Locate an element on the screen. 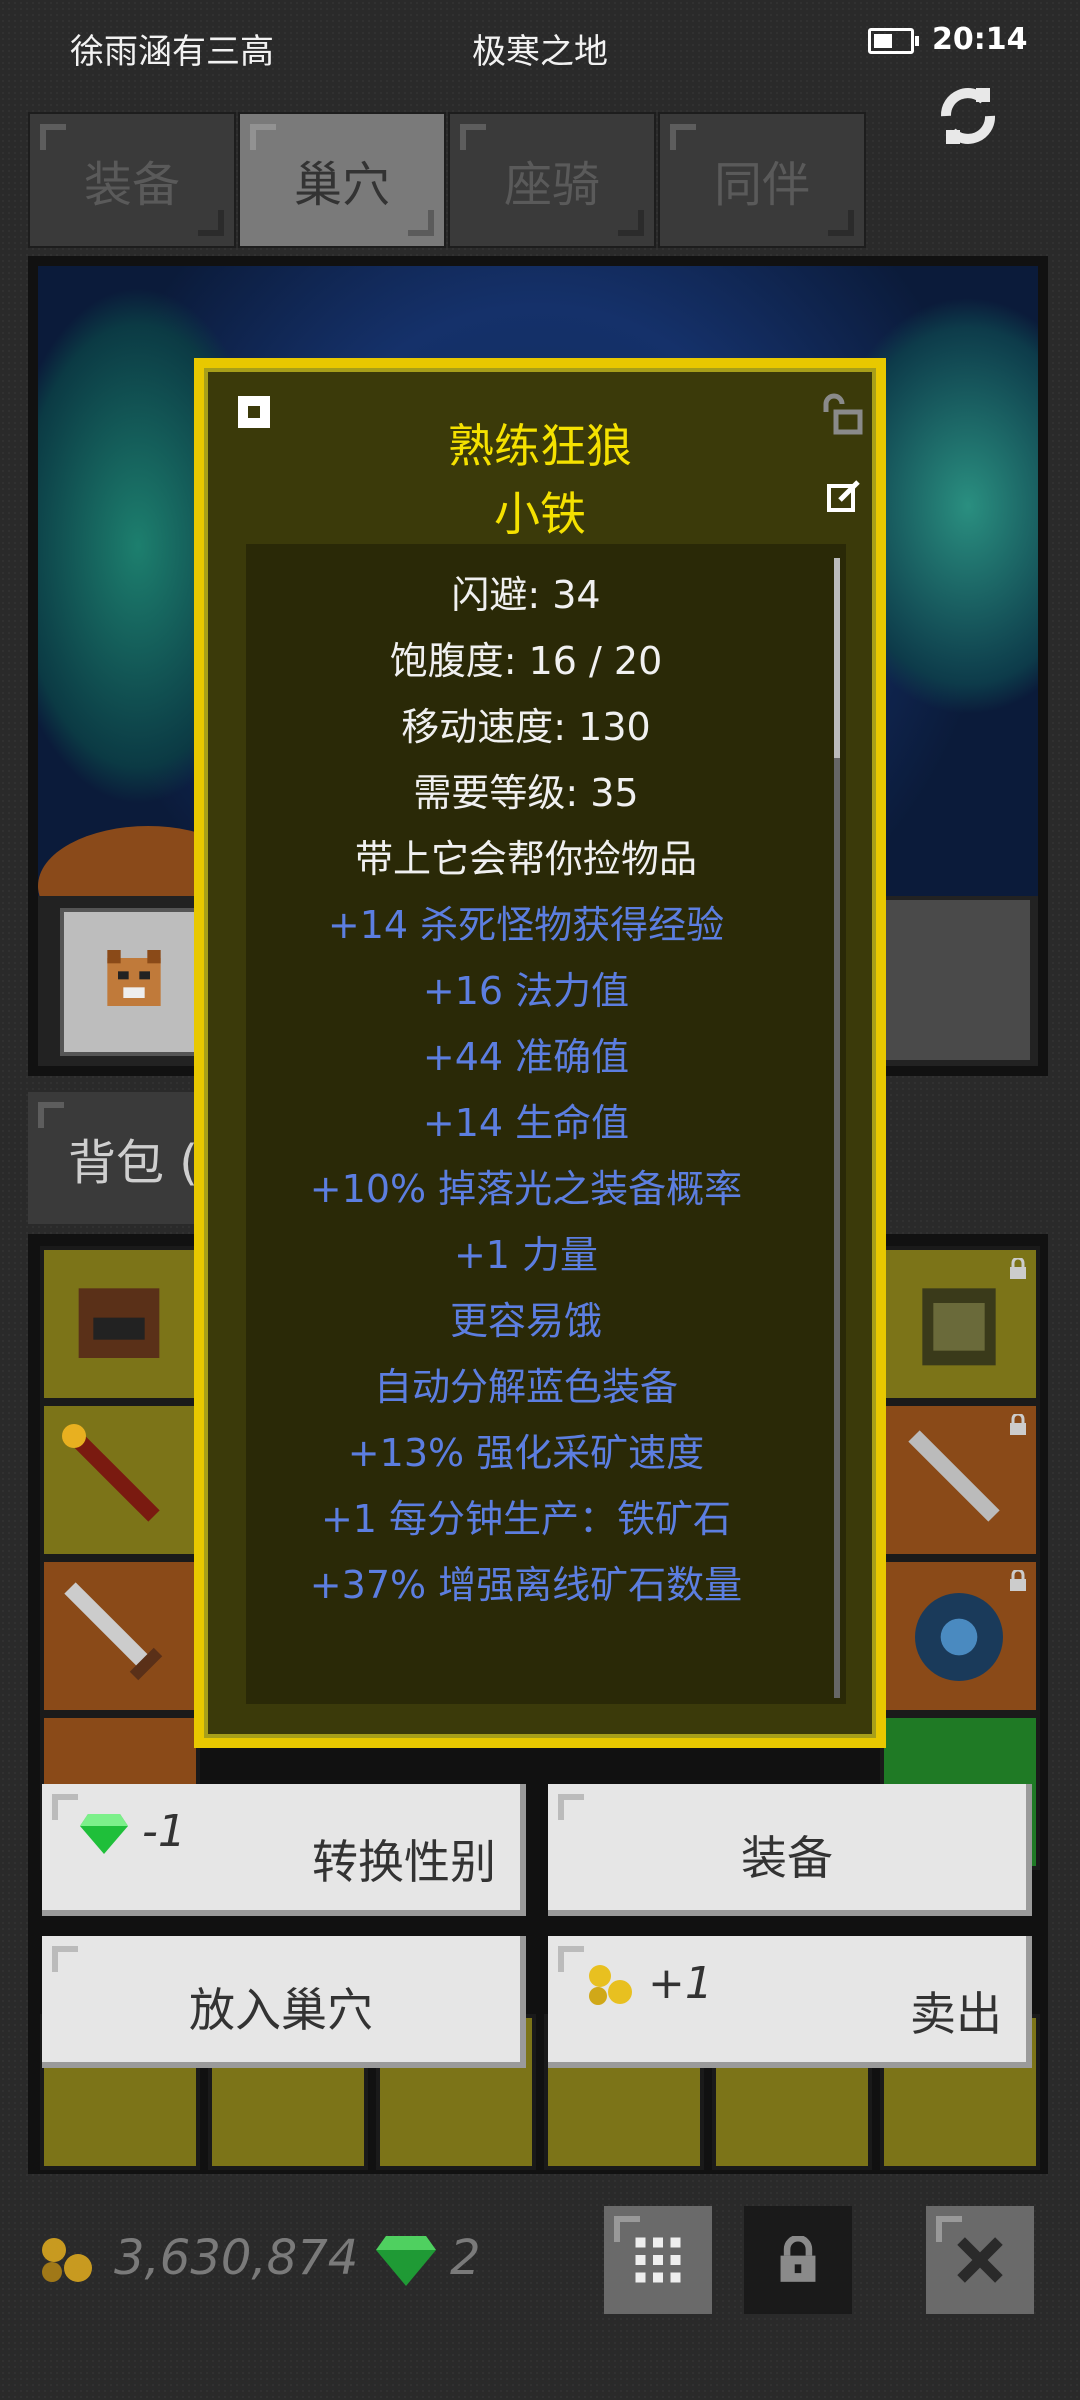  bonus-stat-line: 自动分解蓝色装备 is located at coordinates (525, 1387).